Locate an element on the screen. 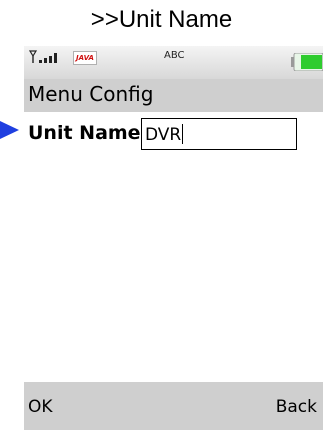 The width and height of the screenshot is (323, 430). battery-icon is located at coordinates (307, 62).